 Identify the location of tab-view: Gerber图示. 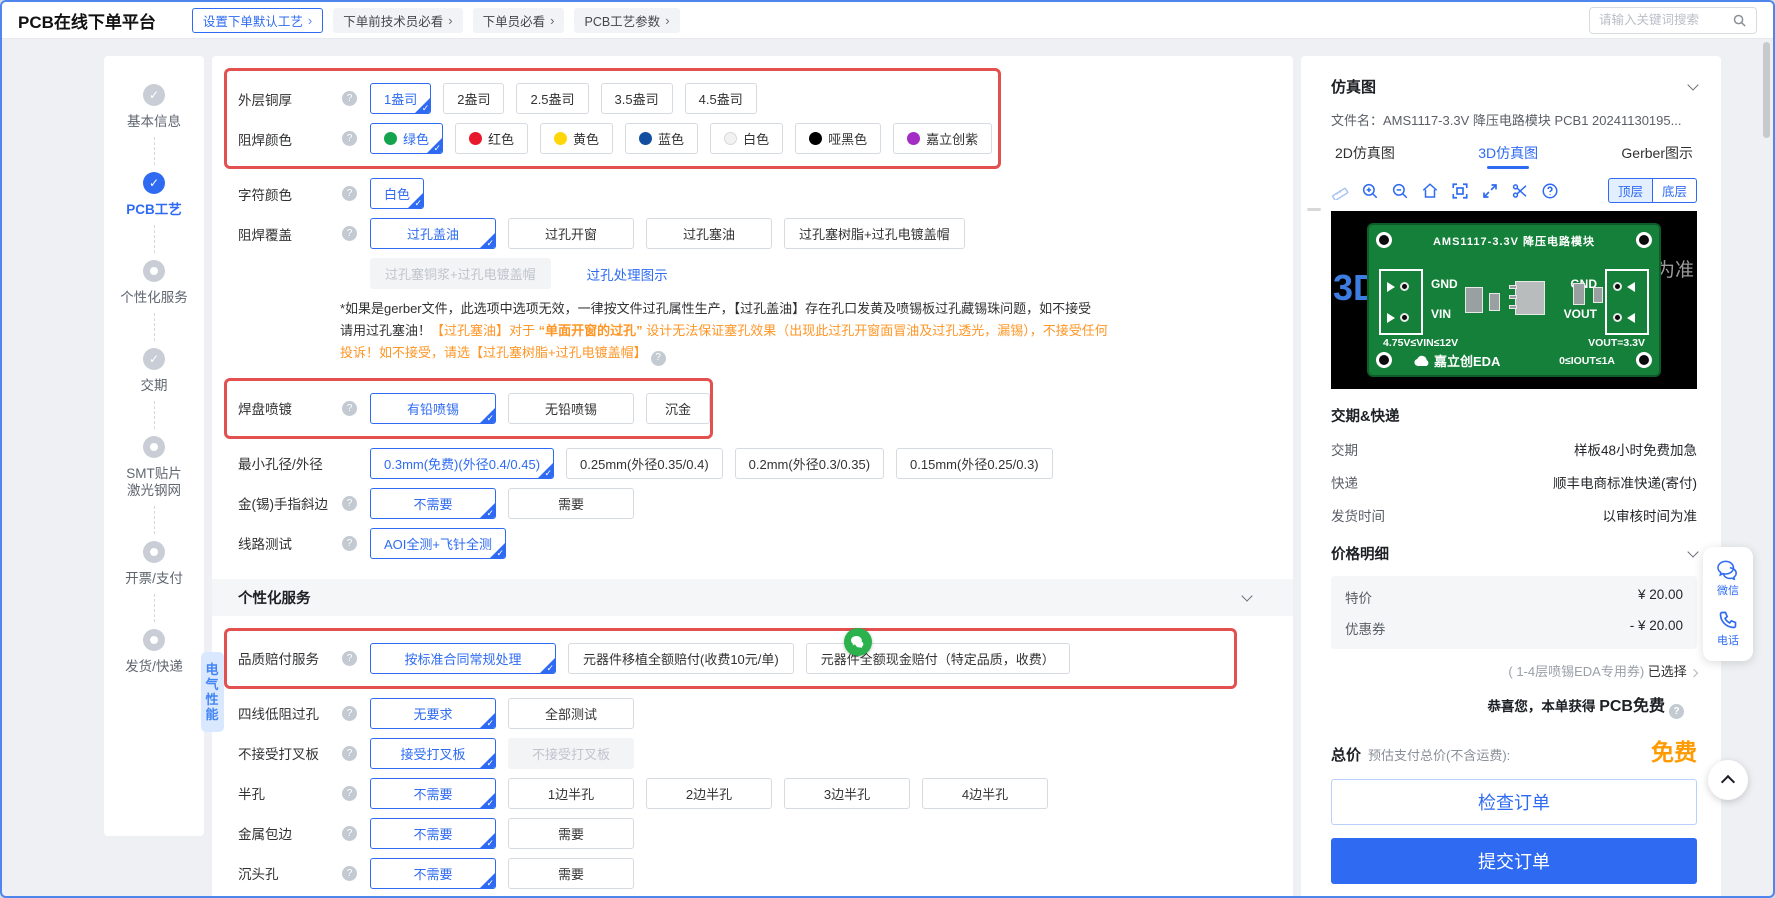
(1657, 156).